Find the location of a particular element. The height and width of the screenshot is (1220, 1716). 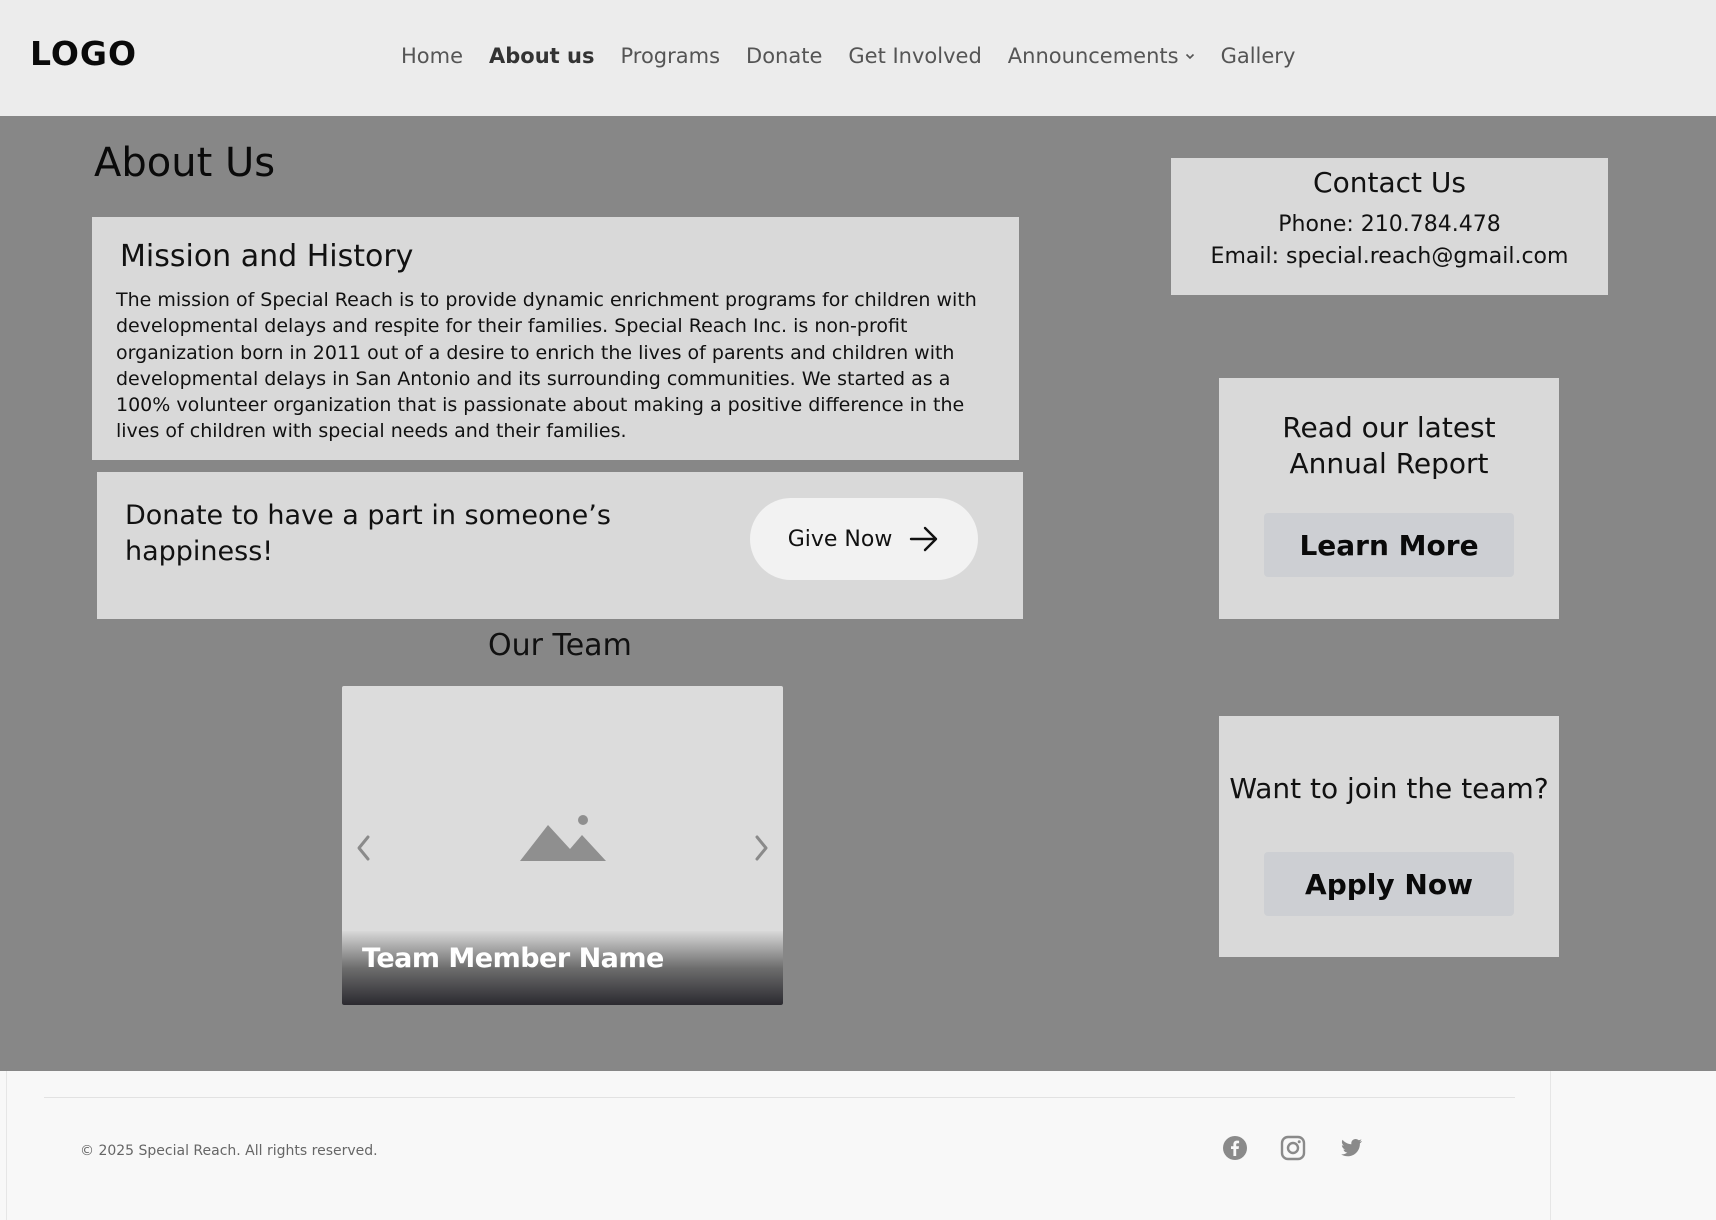

team-member-caption: Team Member Name is located at coordinates (562, 968).